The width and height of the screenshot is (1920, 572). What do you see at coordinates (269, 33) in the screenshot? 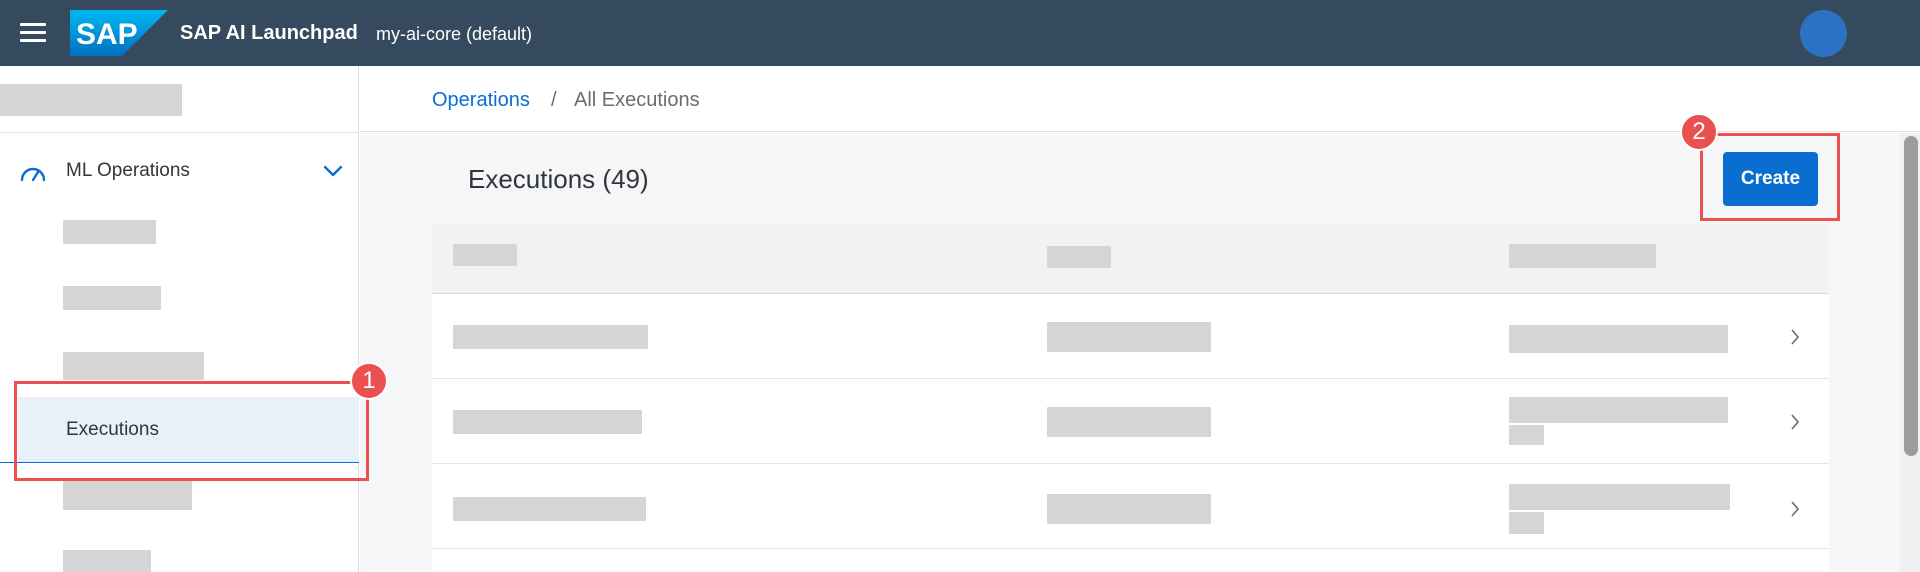
I see `app-title: SAP AI Launchpad` at bounding box center [269, 33].